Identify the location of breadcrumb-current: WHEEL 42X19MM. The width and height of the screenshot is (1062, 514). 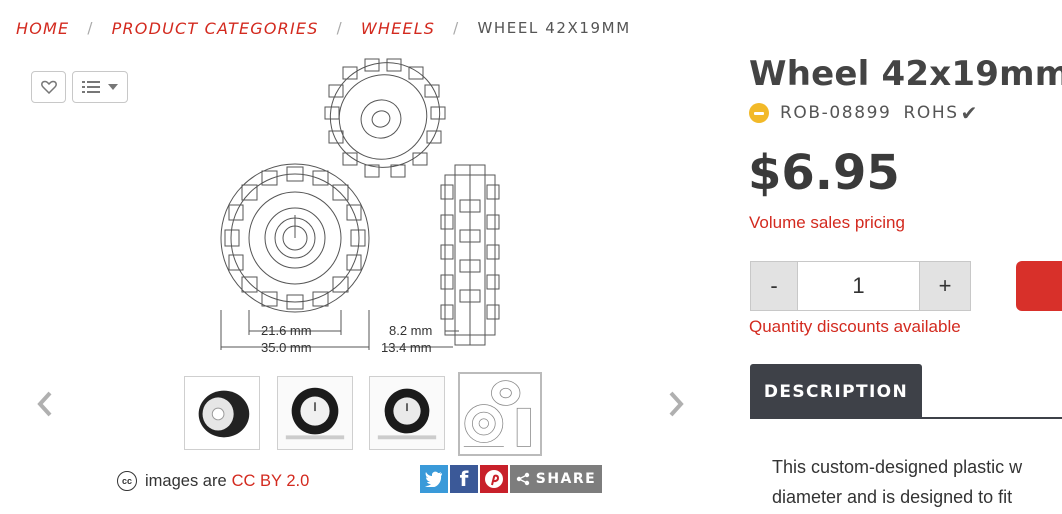
(554, 28).